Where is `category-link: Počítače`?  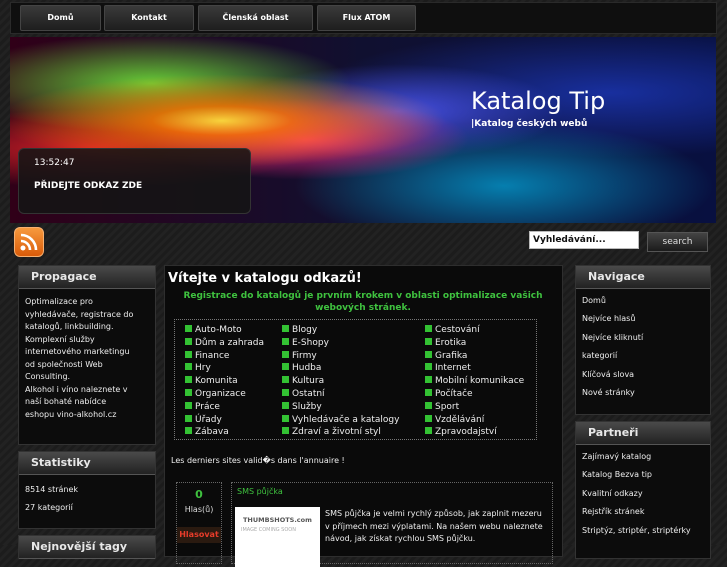
category-link: Počítače is located at coordinates (449, 394).